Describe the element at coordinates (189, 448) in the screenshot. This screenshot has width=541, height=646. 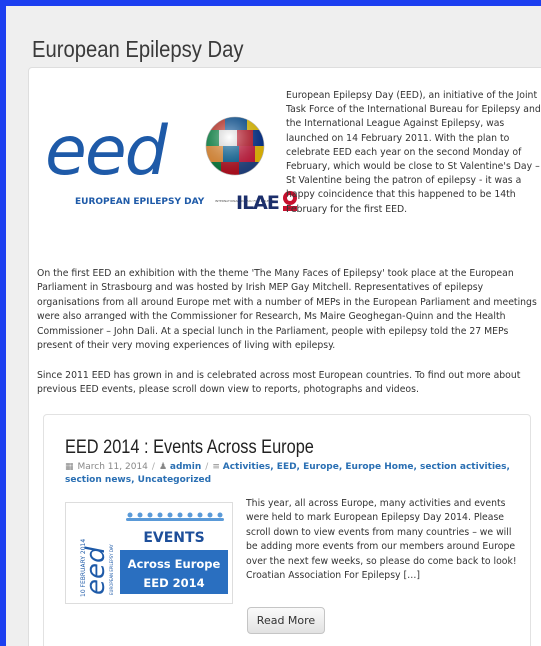
I see `post-title-link: EED 2014 : Events Across Europe` at that location.